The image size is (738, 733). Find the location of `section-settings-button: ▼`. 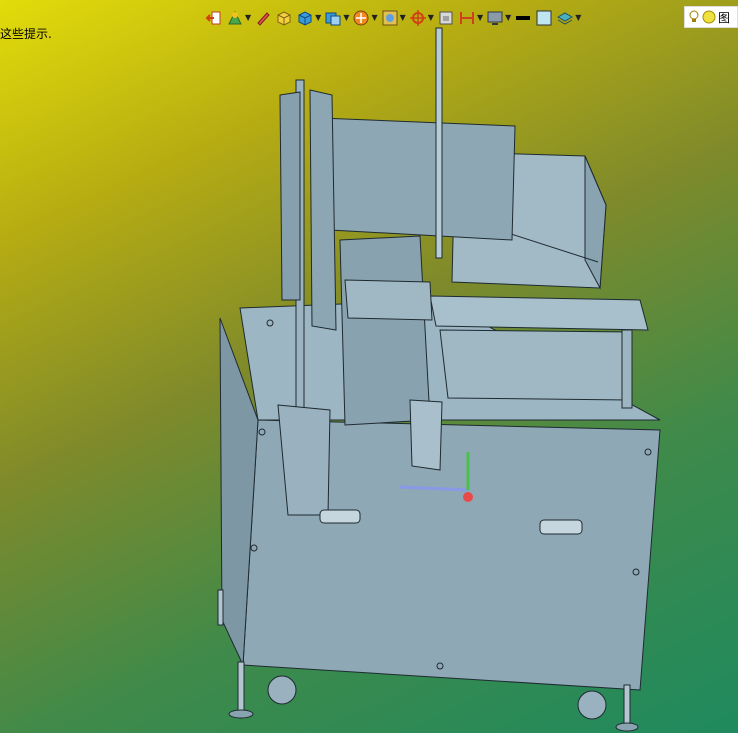

section-settings-button: ▼ is located at coordinates (470, 18).